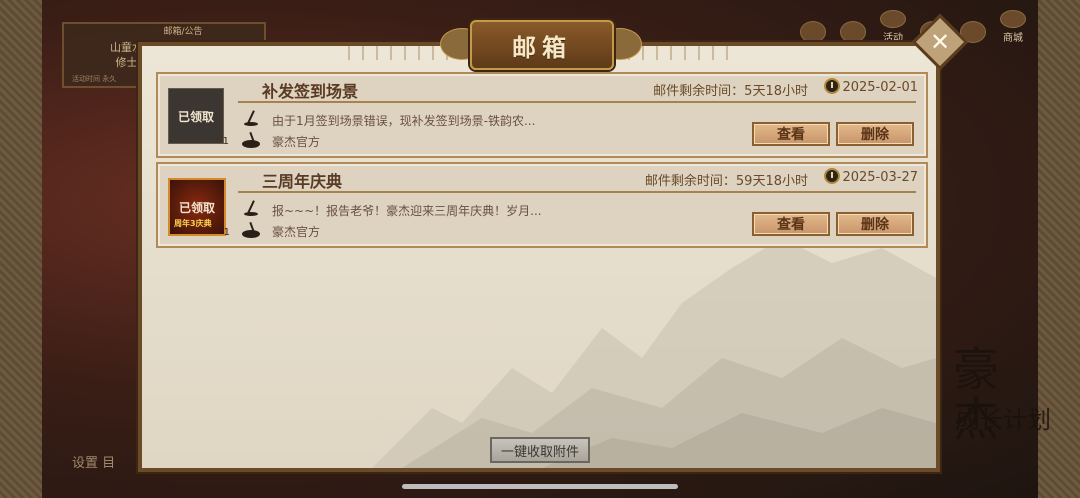 Image resolution: width=1080 pixels, height=498 pixels. What do you see at coordinates (730, 91) in the screenshot?
I see `mail-remaining-time: 邮件剩余时间：5天18小时` at bounding box center [730, 91].